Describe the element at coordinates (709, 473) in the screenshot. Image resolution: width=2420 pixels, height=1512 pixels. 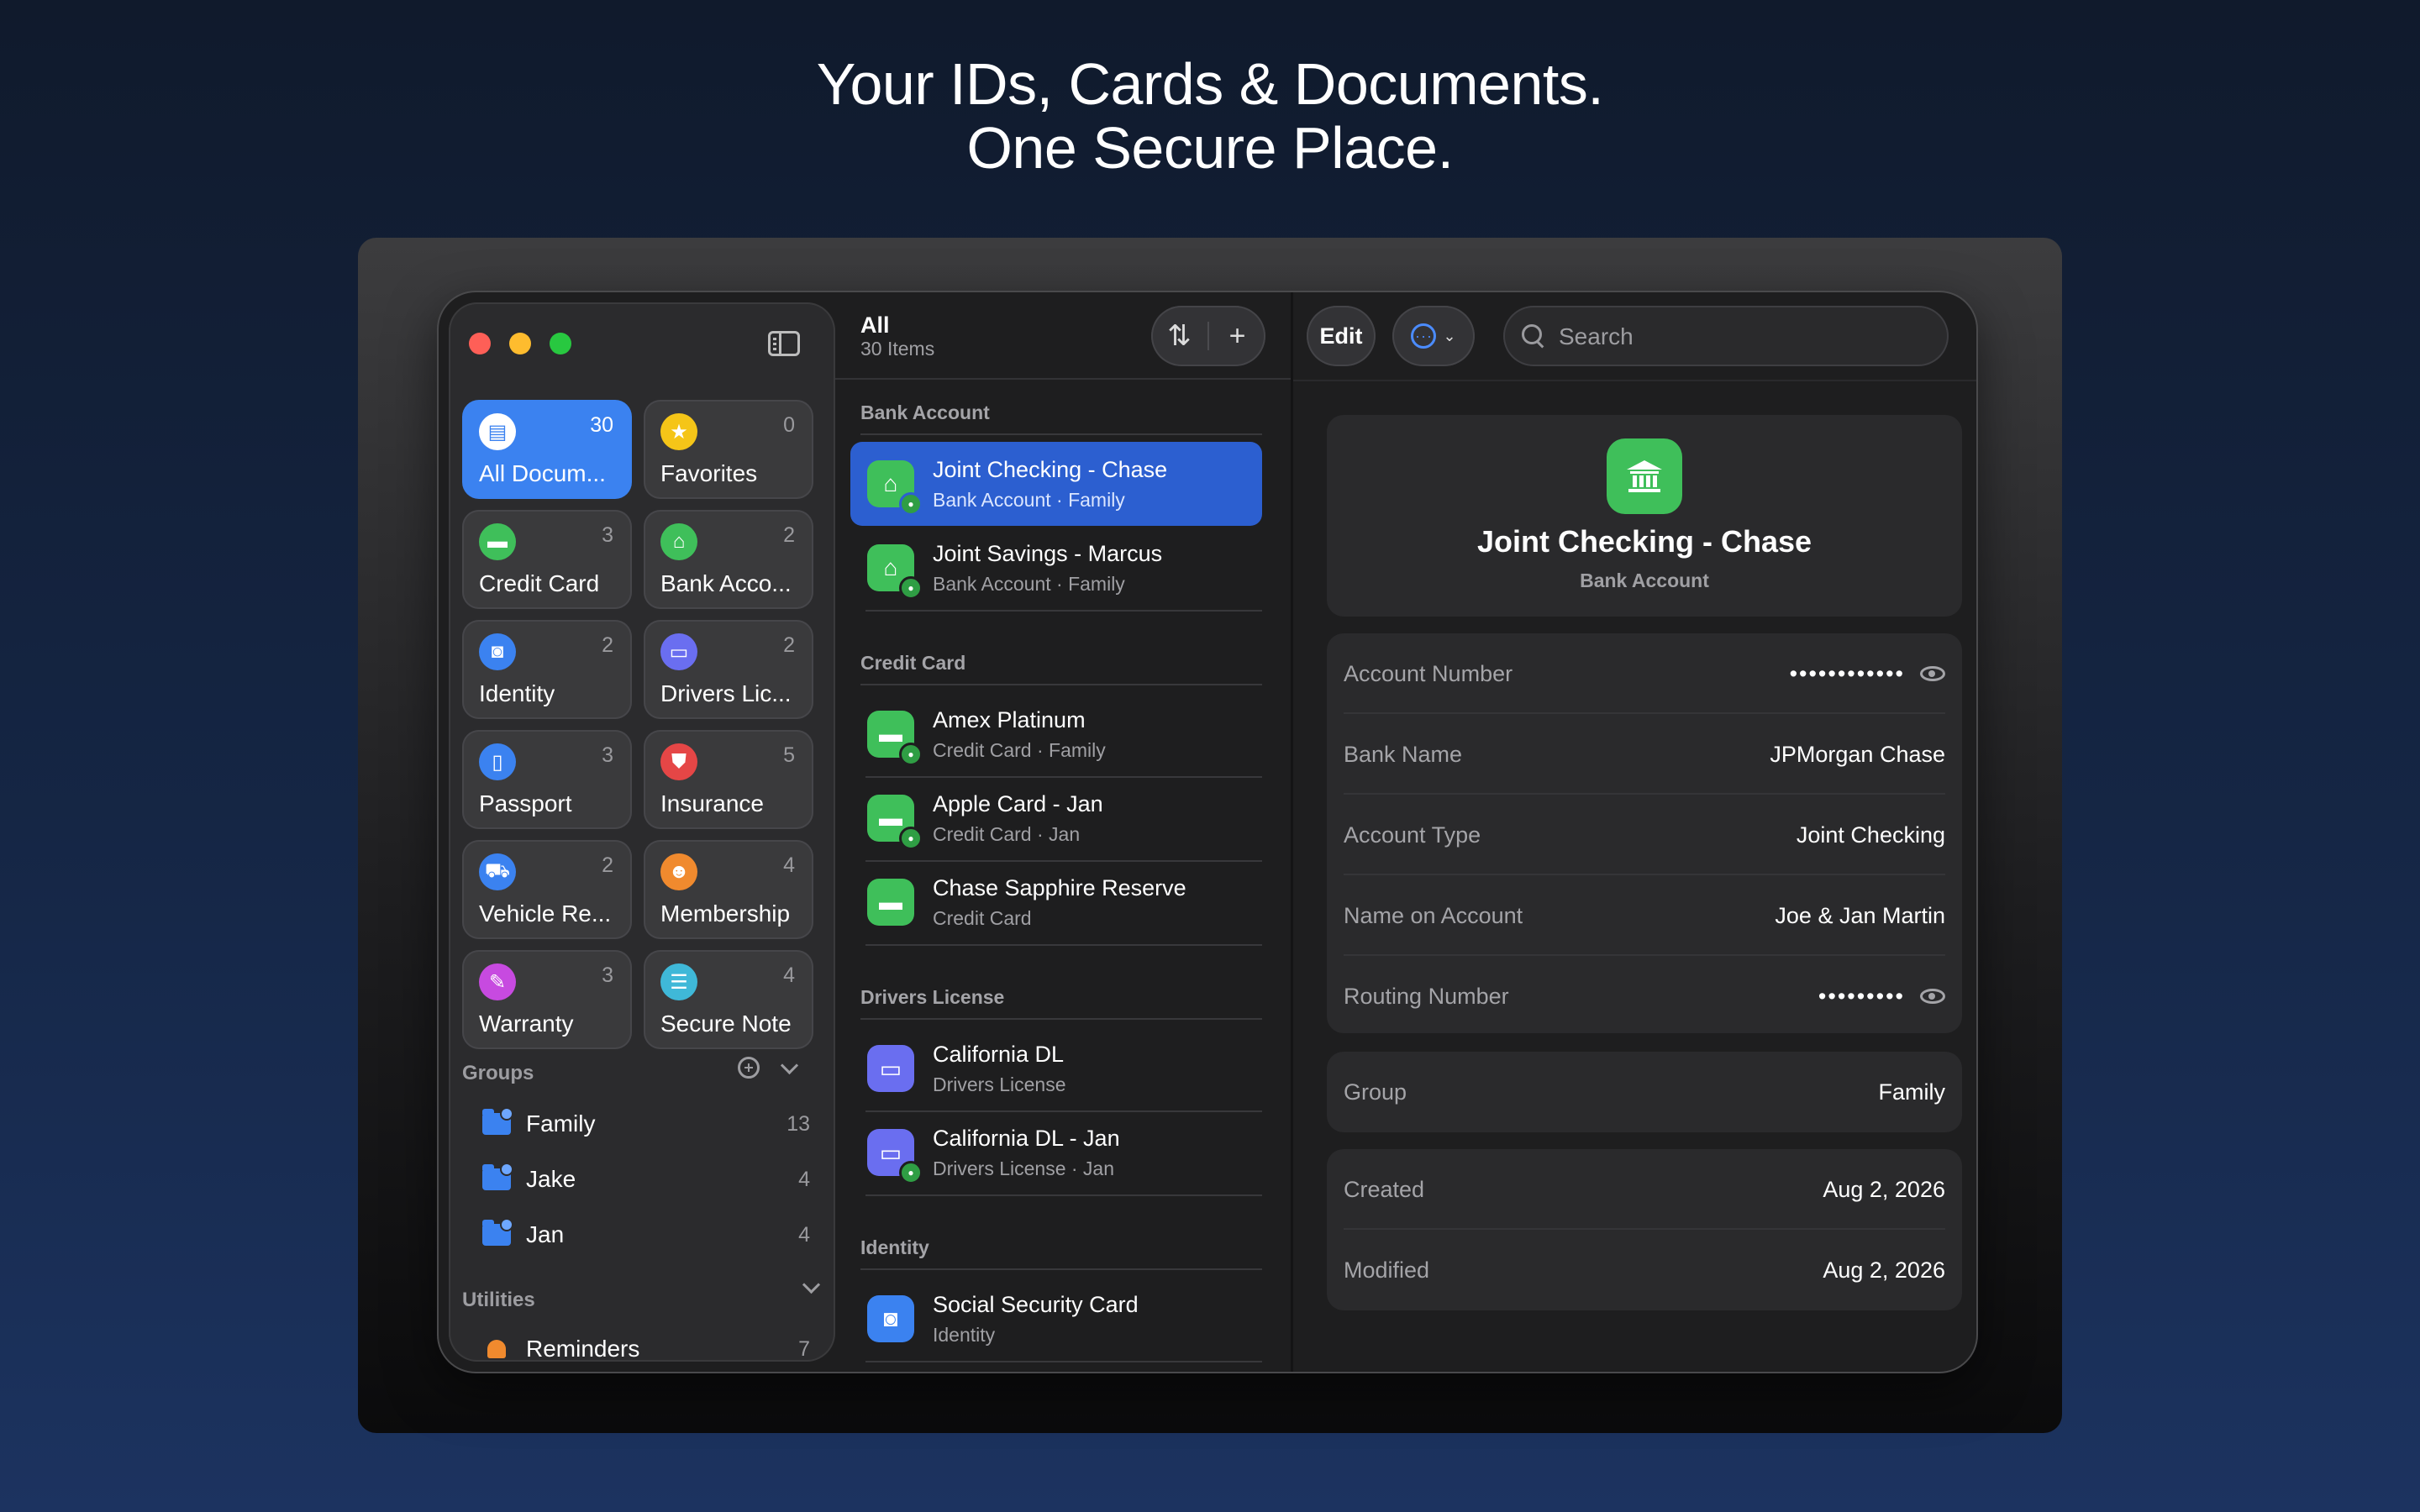
I see `tile-label: Favorites` at that location.